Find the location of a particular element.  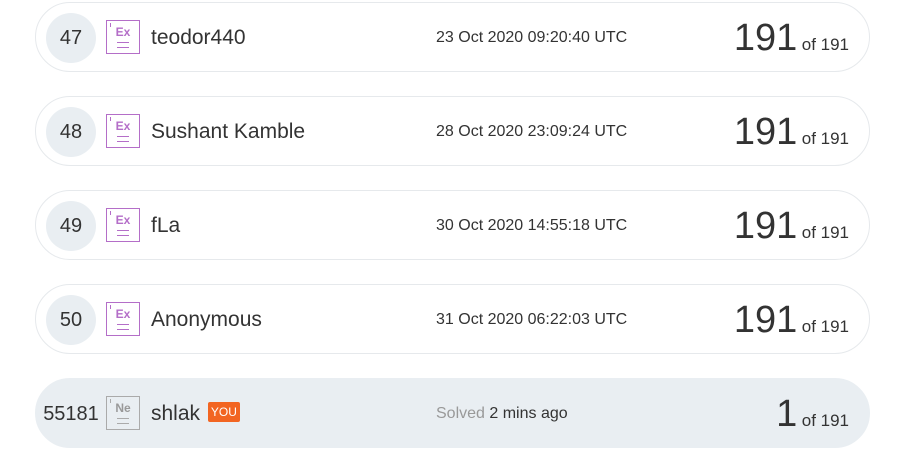

rank-badge: 50 is located at coordinates (71, 320).